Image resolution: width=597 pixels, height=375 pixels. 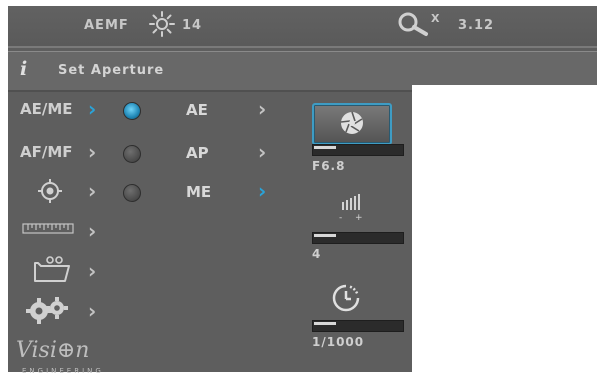 I want to click on exposure-value: 4, so click(x=317, y=254).